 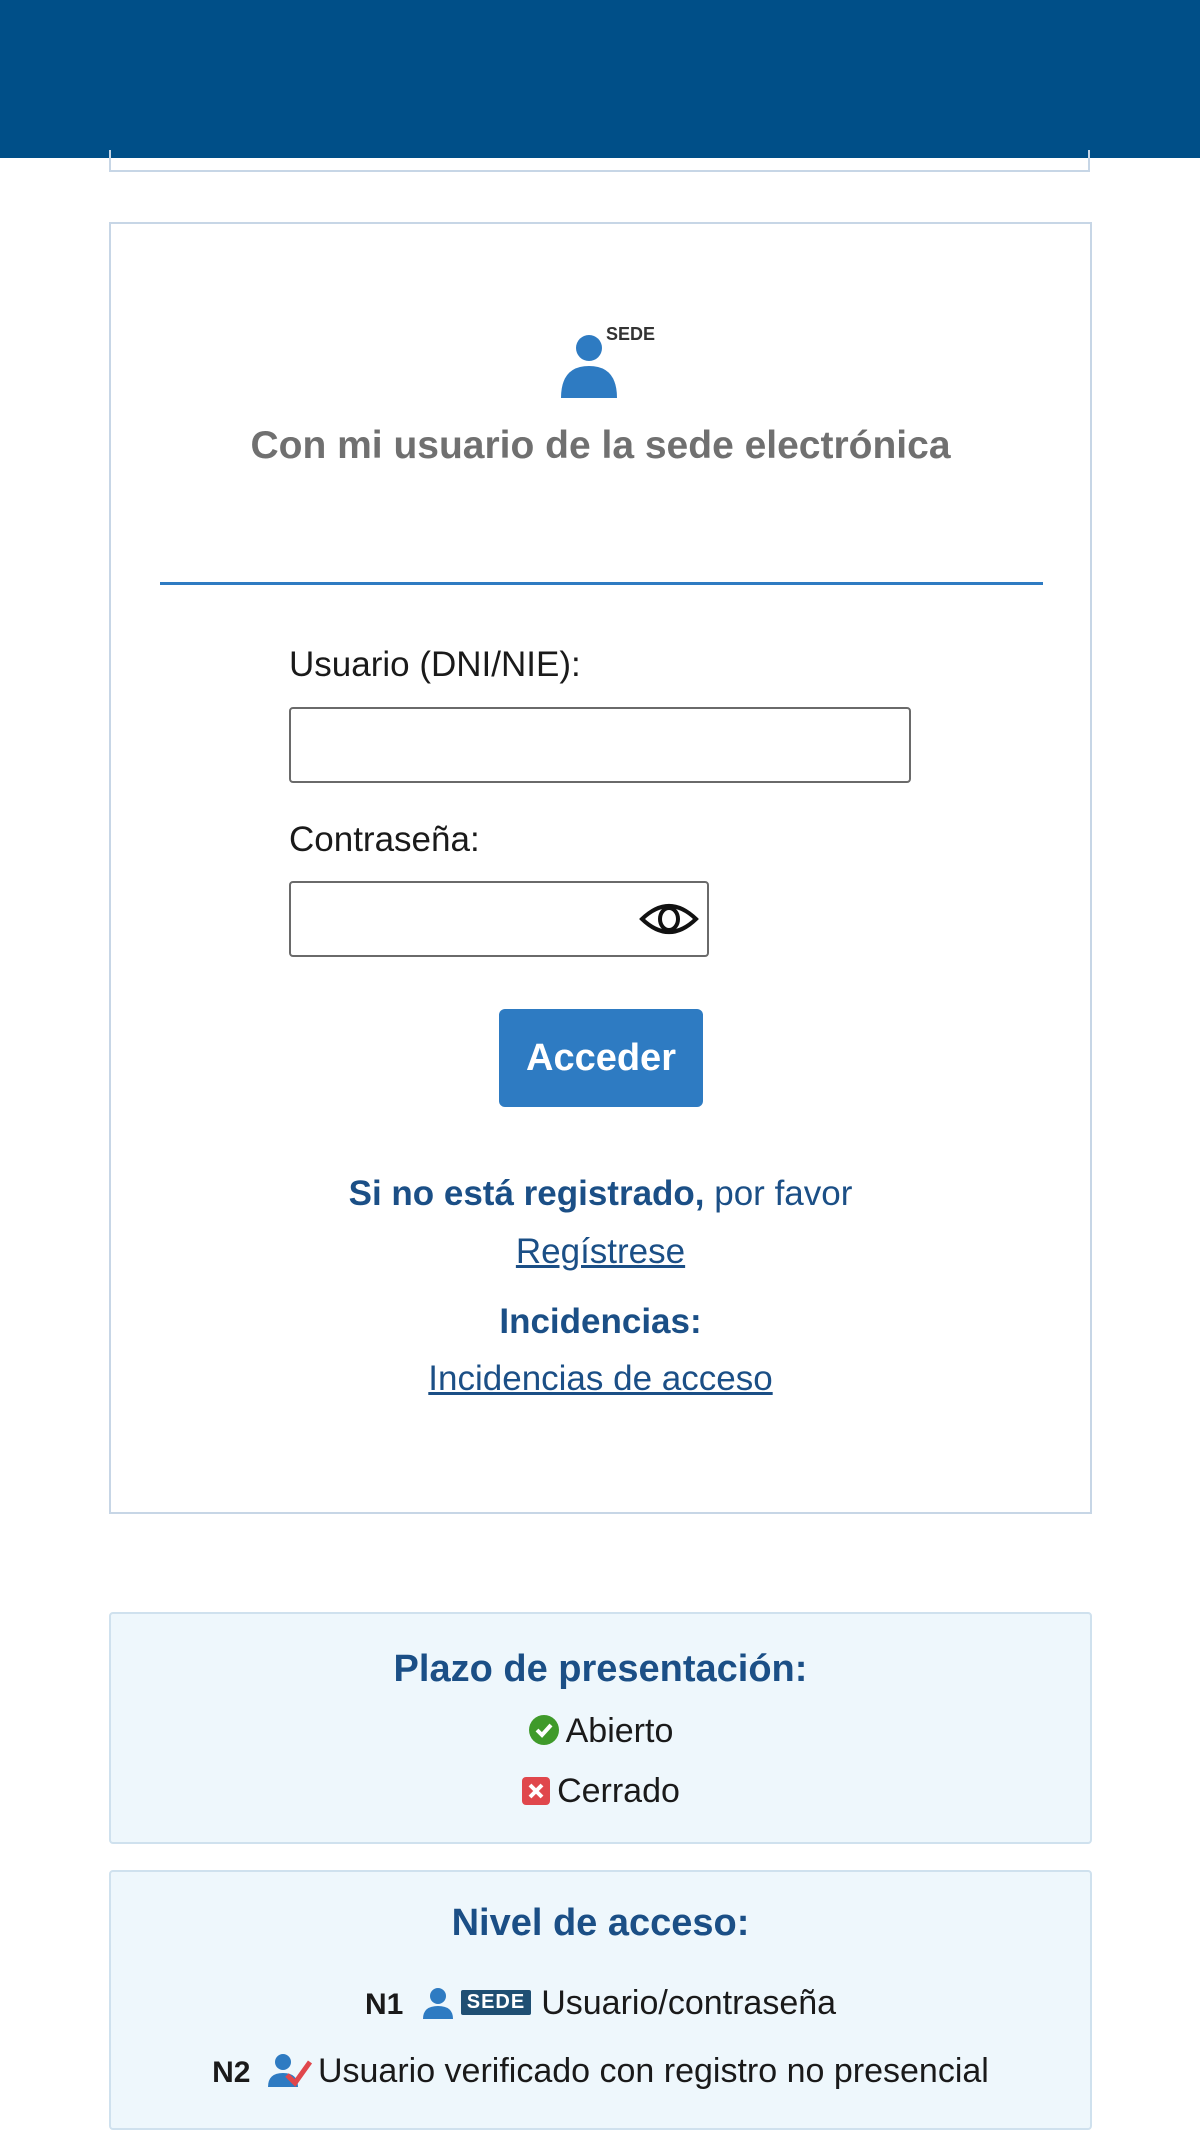 What do you see at coordinates (601, 583) in the screenshot?
I see `divider` at bounding box center [601, 583].